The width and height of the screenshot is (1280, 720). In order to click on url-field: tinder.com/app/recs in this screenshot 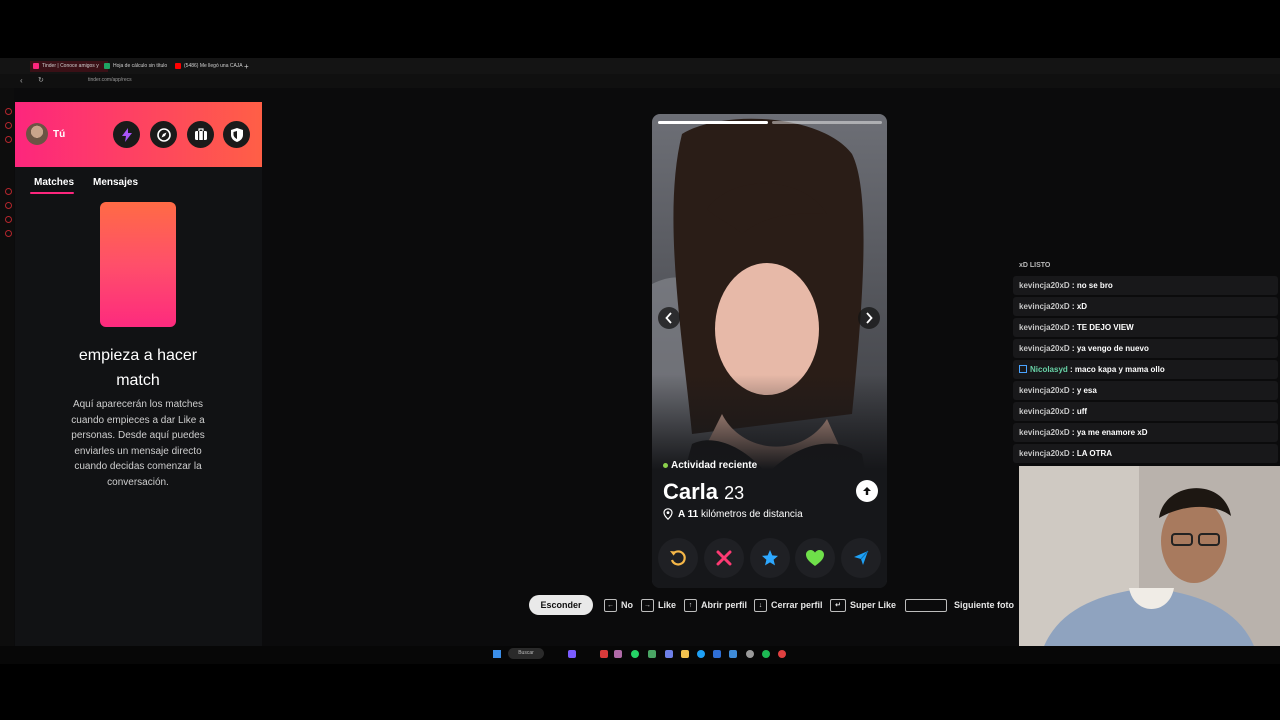, I will do `click(110, 80)`.